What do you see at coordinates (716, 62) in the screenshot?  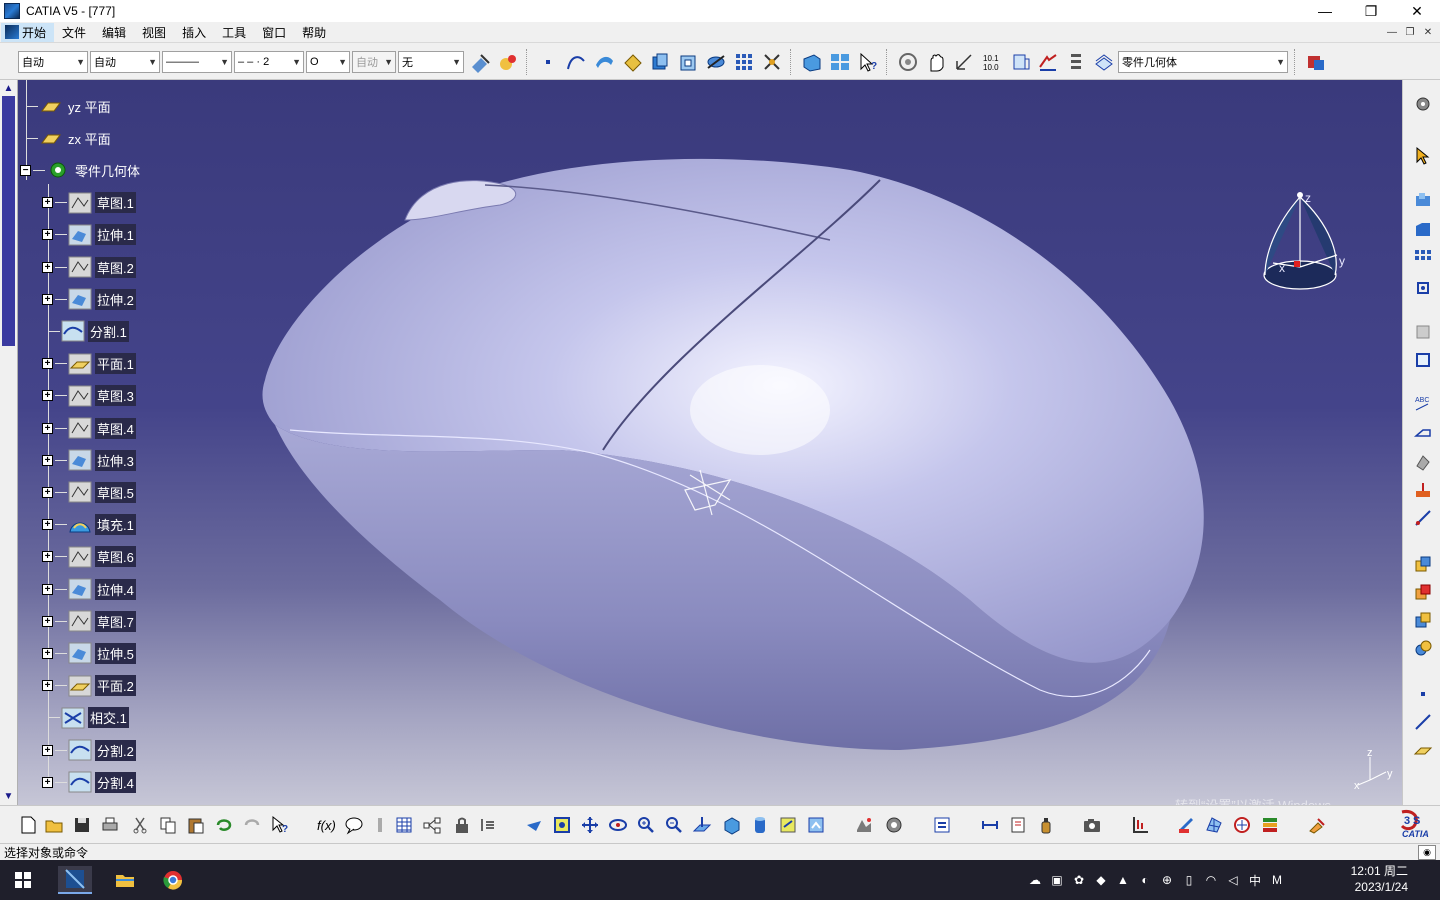 I see `shaft-icon` at bounding box center [716, 62].